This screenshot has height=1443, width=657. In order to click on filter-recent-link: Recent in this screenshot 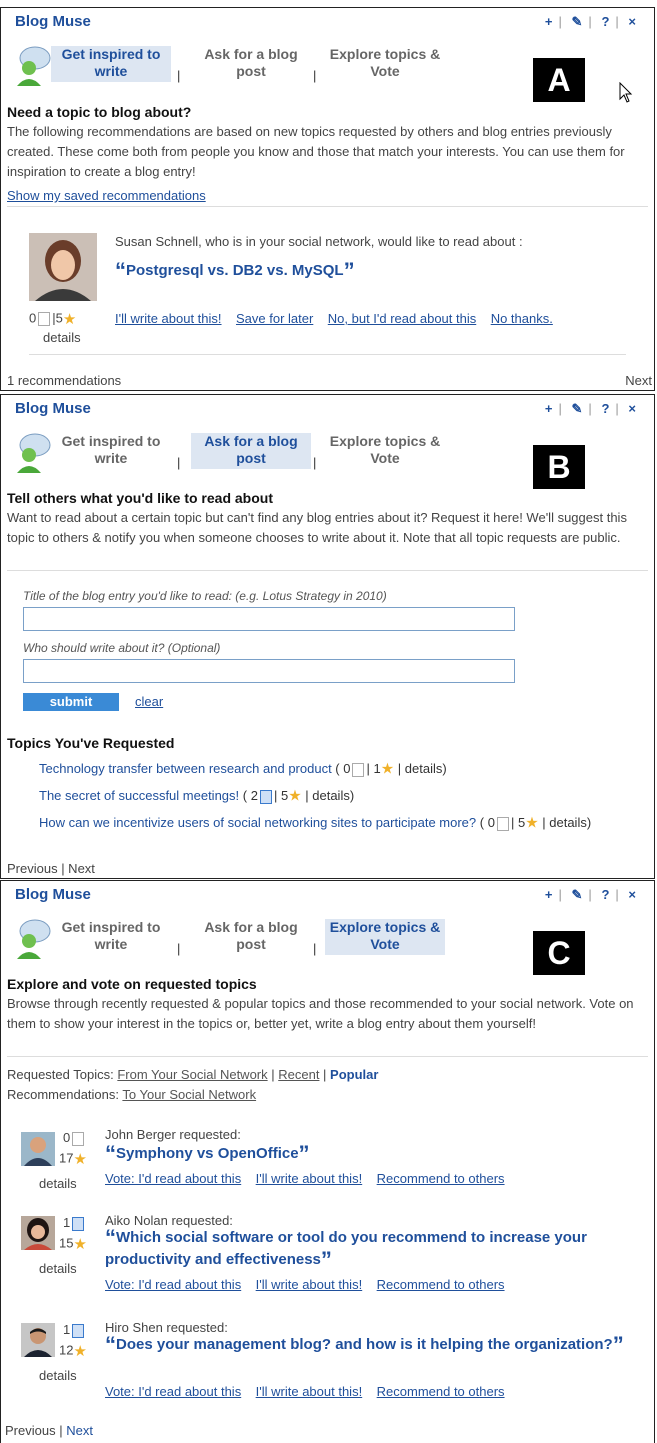, I will do `click(298, 1074)`.